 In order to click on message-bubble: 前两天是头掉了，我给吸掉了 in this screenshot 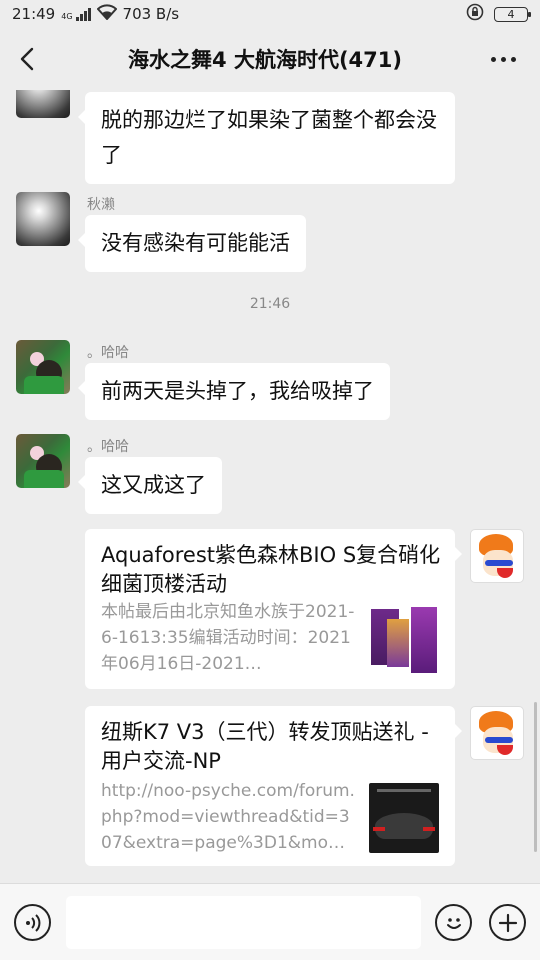, I will do `click(234, 391)`.